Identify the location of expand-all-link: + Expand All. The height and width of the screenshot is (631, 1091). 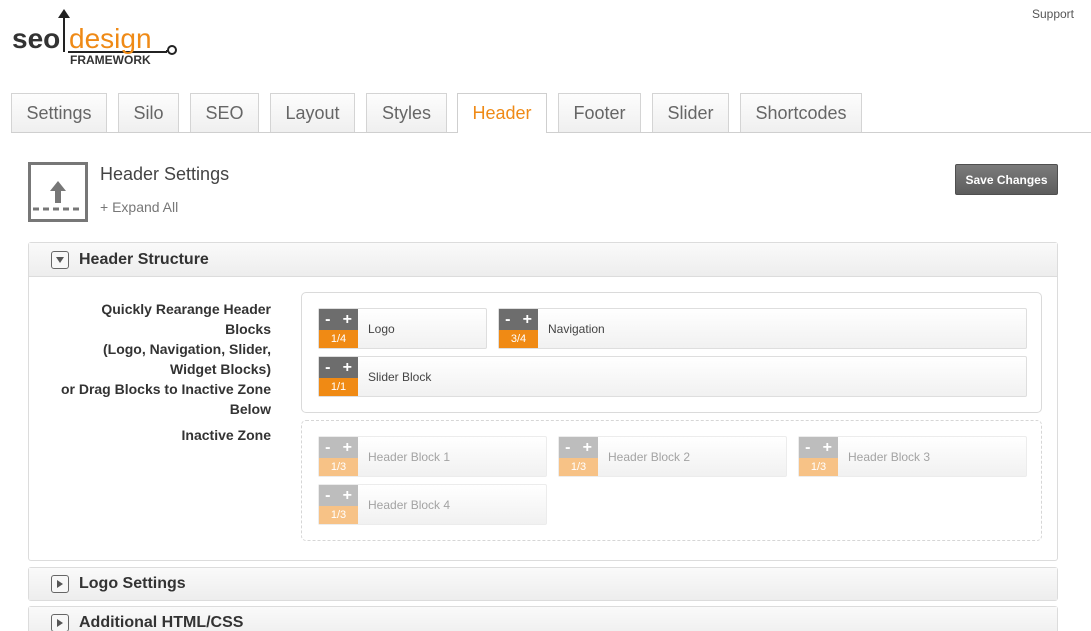
(139, 207).